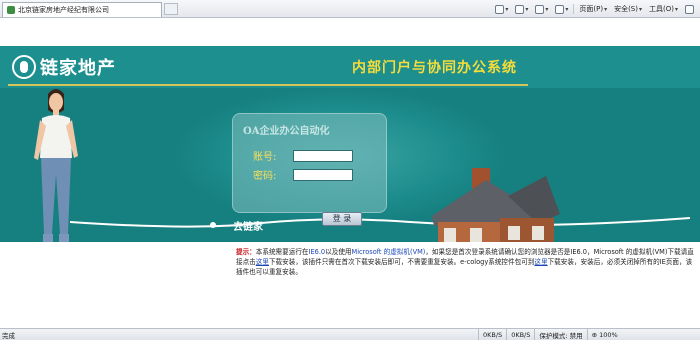 The image size is (700, 340). I want to click on password-row: 密码:, so click(303, 174).